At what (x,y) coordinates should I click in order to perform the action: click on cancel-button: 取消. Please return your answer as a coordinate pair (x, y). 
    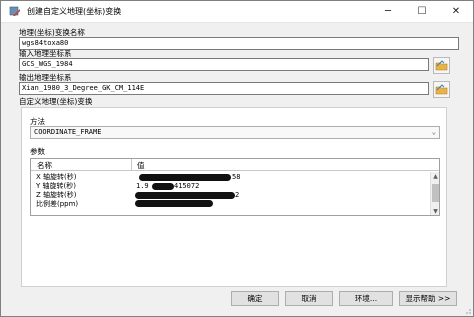
    Looking at the image, I should click on (309, 298).